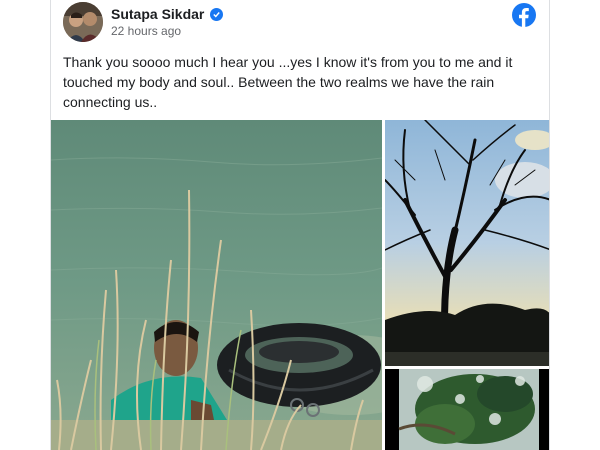 The image size is (600, 450). What do you see at coordinates (467, 243) in the screenshot?
I see `photo-tree-silhouette-at-dusk` at bounding box center [467, 243].